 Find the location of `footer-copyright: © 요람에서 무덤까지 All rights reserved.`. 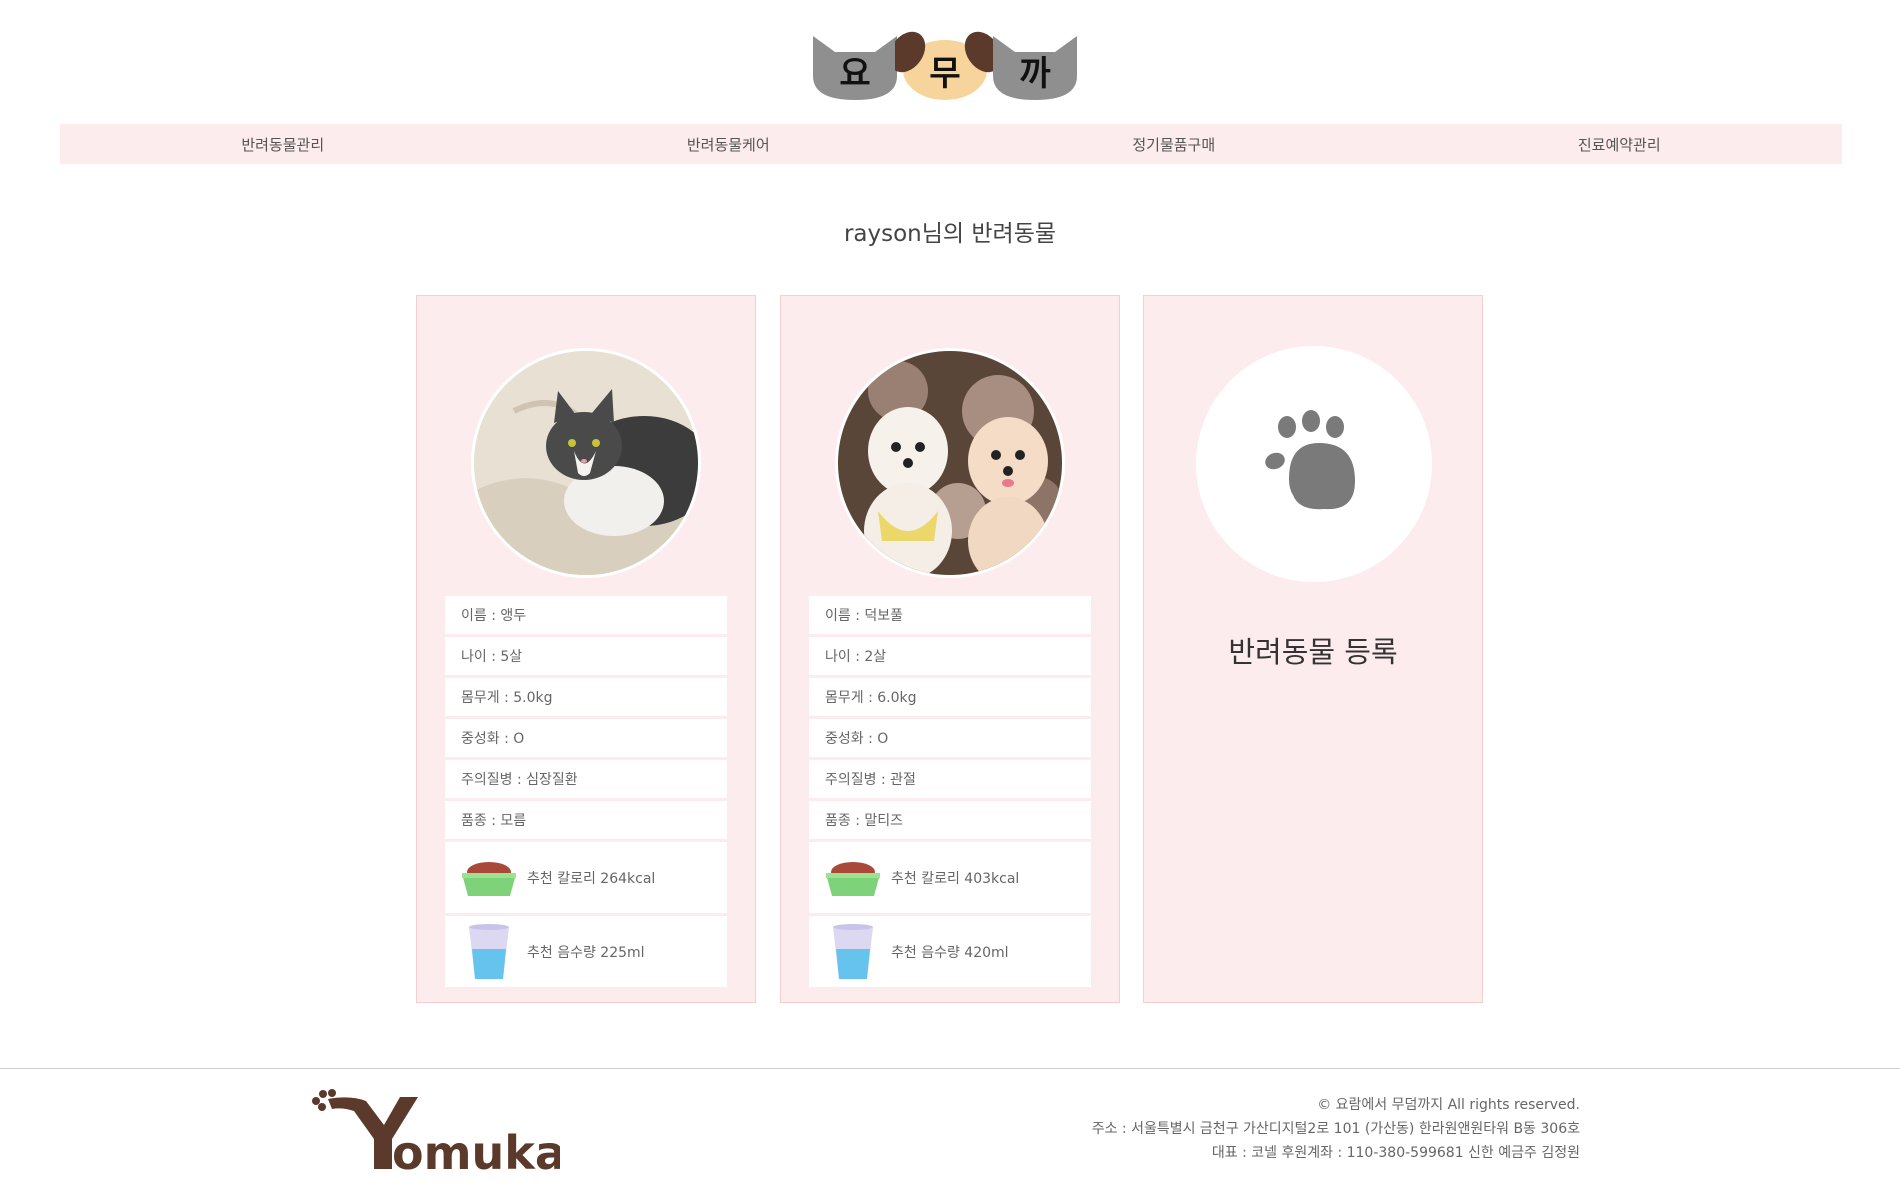

footer-copyright: © 요람에서 무덤까지 All rights reserved. is located at coordinates (1448, 1105).